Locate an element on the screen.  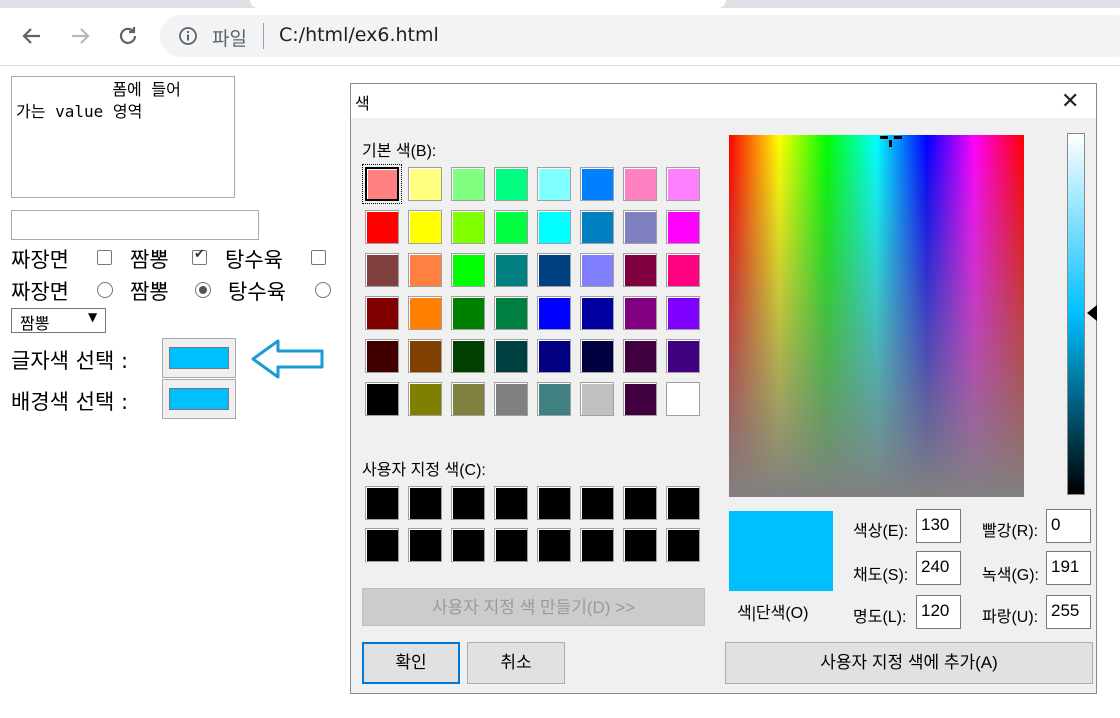
bg-color-swatch is located at coordinates (199, 399).